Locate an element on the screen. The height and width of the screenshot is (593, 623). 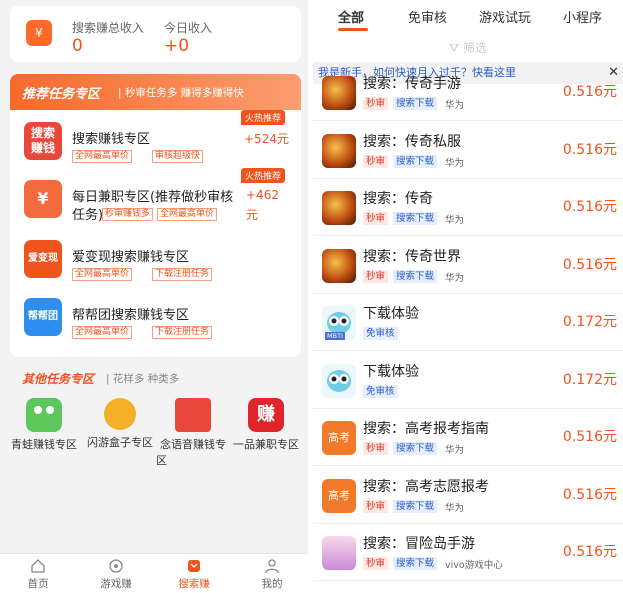
tab-label: 游戏赚 is located at coordinates (116, 584).